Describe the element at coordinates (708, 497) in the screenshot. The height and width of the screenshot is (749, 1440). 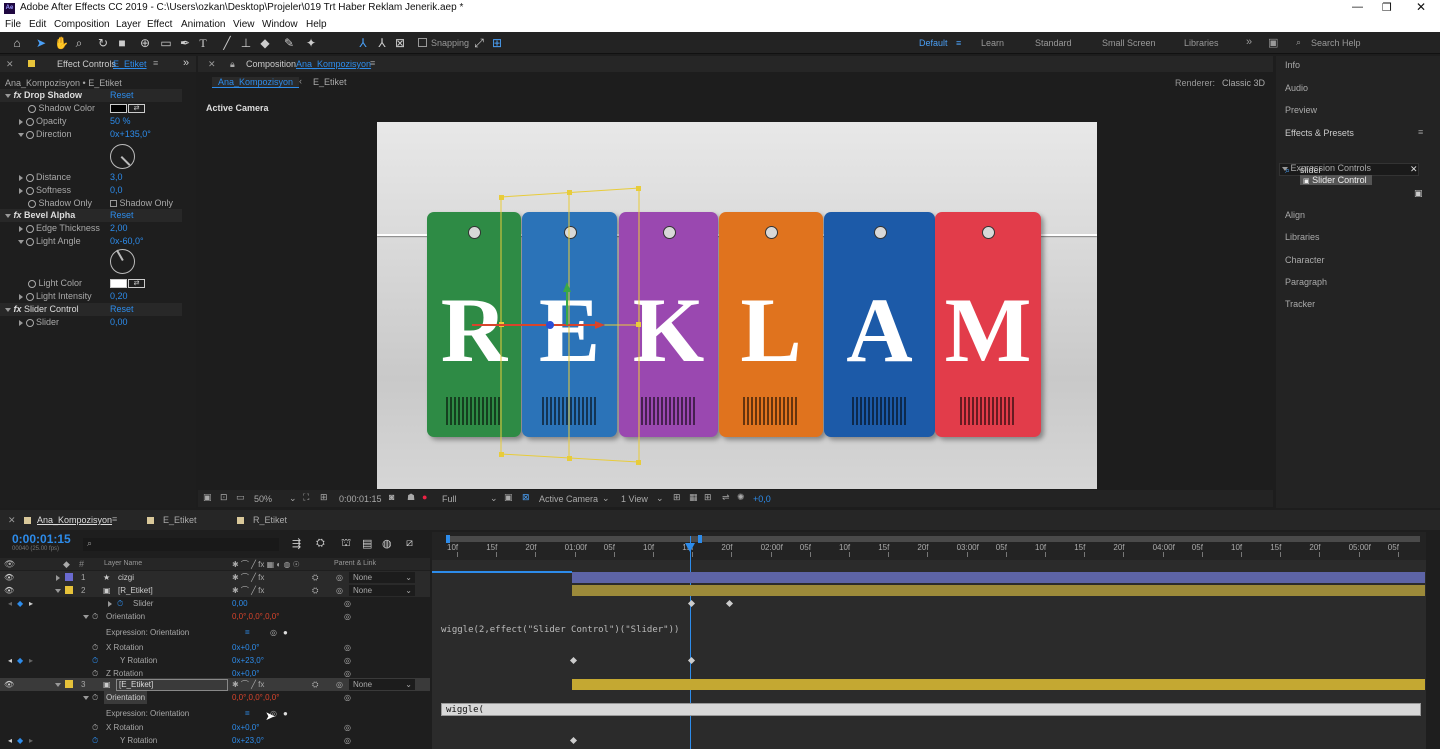
I see `timeline-icon: ⊞` at that location.